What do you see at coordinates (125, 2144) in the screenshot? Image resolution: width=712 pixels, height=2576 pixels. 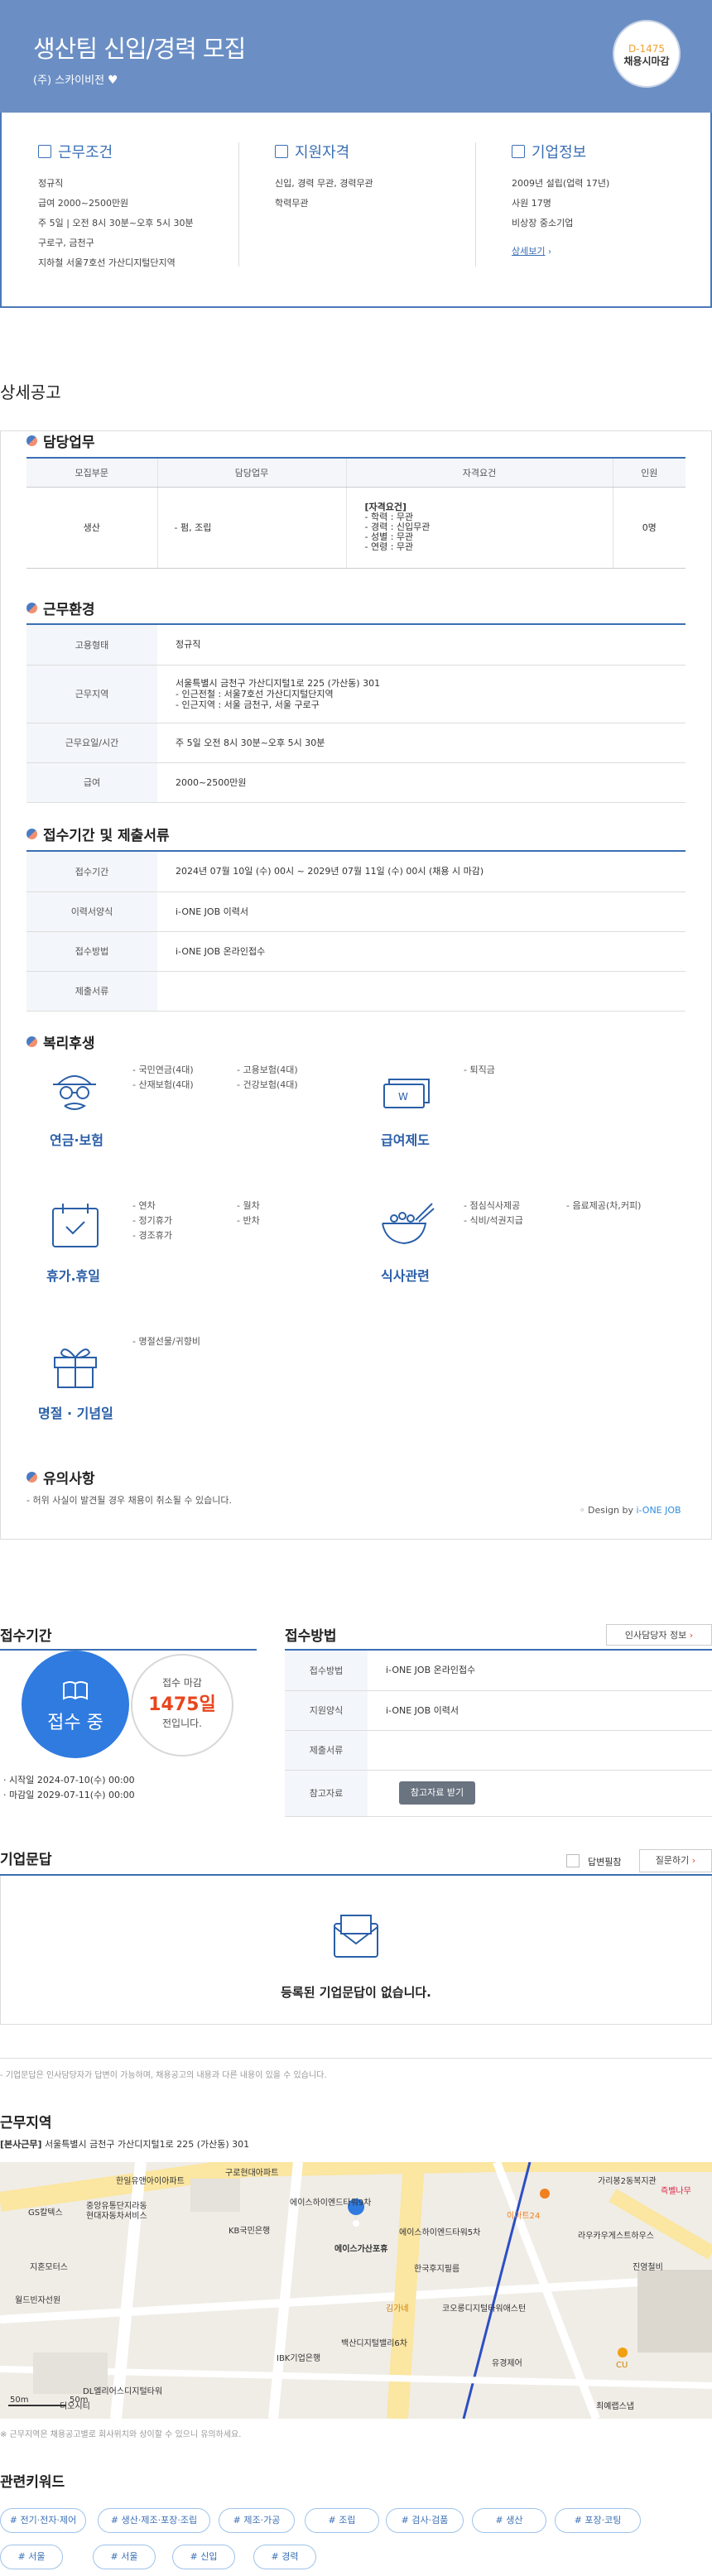 I see `location-address: [본사근무] 서울특별시 금천구 가산디지털1로 225 (가산동) 301` at bounding box center [125, 2144].